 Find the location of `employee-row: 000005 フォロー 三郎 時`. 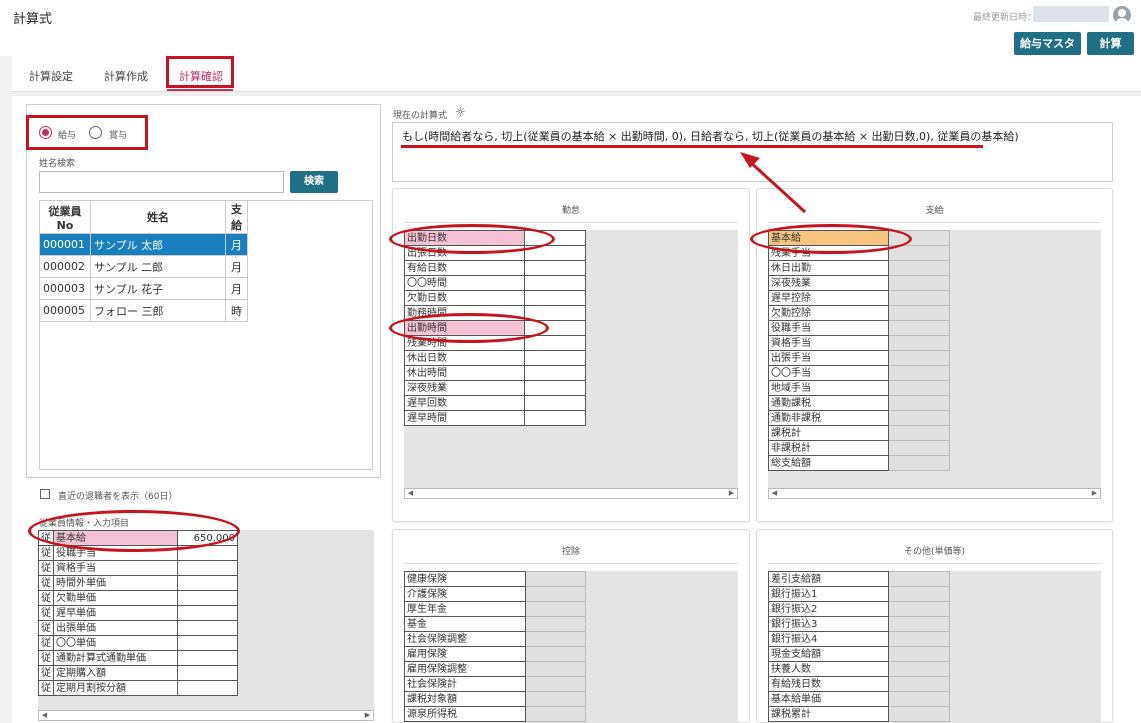

employee-row: 000005 フォロー 三郎 時 is located at coordinates (143, 310).